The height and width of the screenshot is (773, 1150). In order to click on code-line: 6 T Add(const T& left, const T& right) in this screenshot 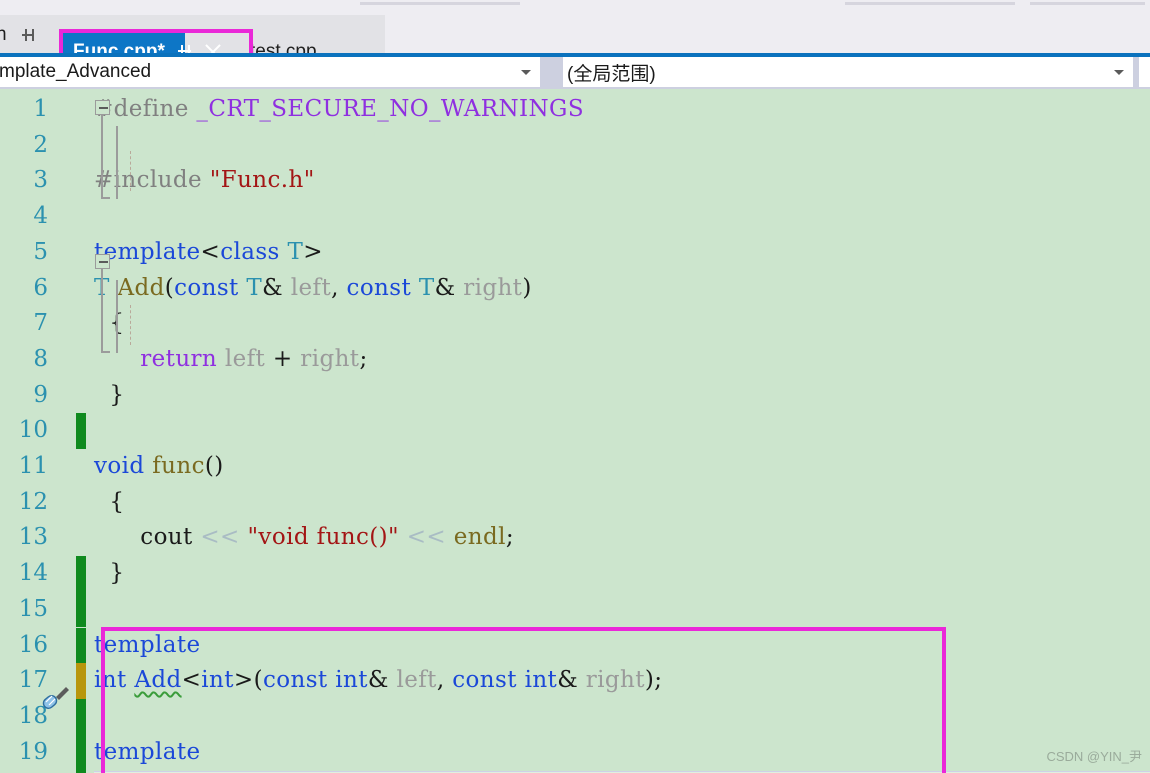, I will do `click(575, 289)`.